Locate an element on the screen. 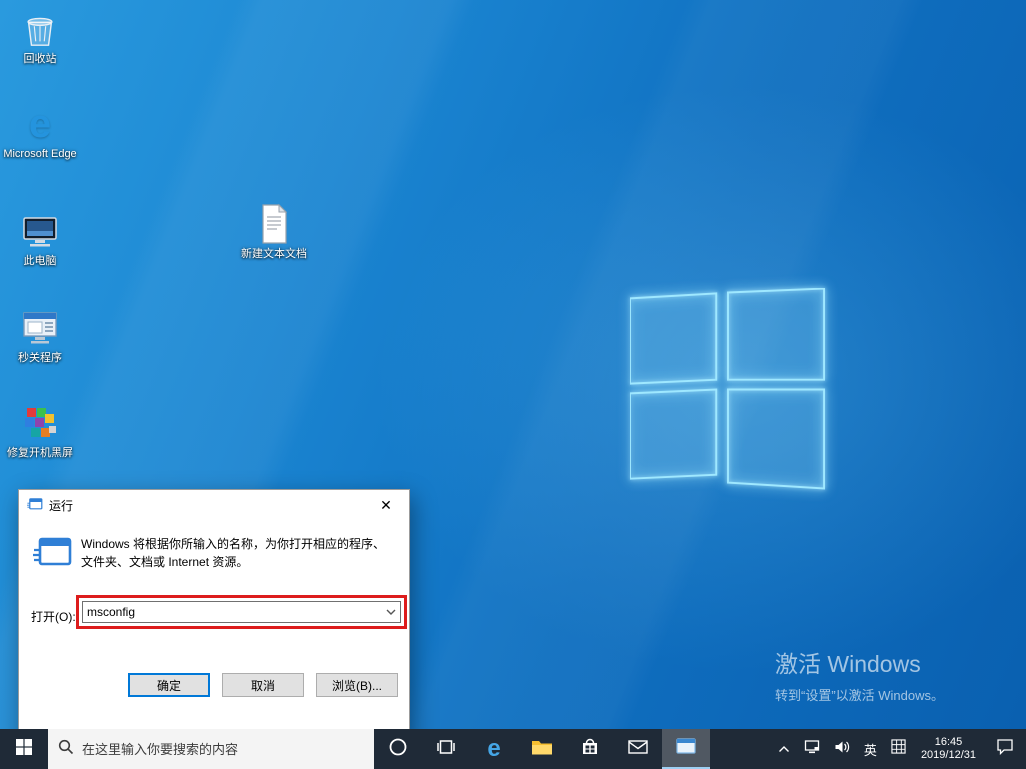 The image size is (1026, 769). file-explorer-button is located at coordinates (542, 749).